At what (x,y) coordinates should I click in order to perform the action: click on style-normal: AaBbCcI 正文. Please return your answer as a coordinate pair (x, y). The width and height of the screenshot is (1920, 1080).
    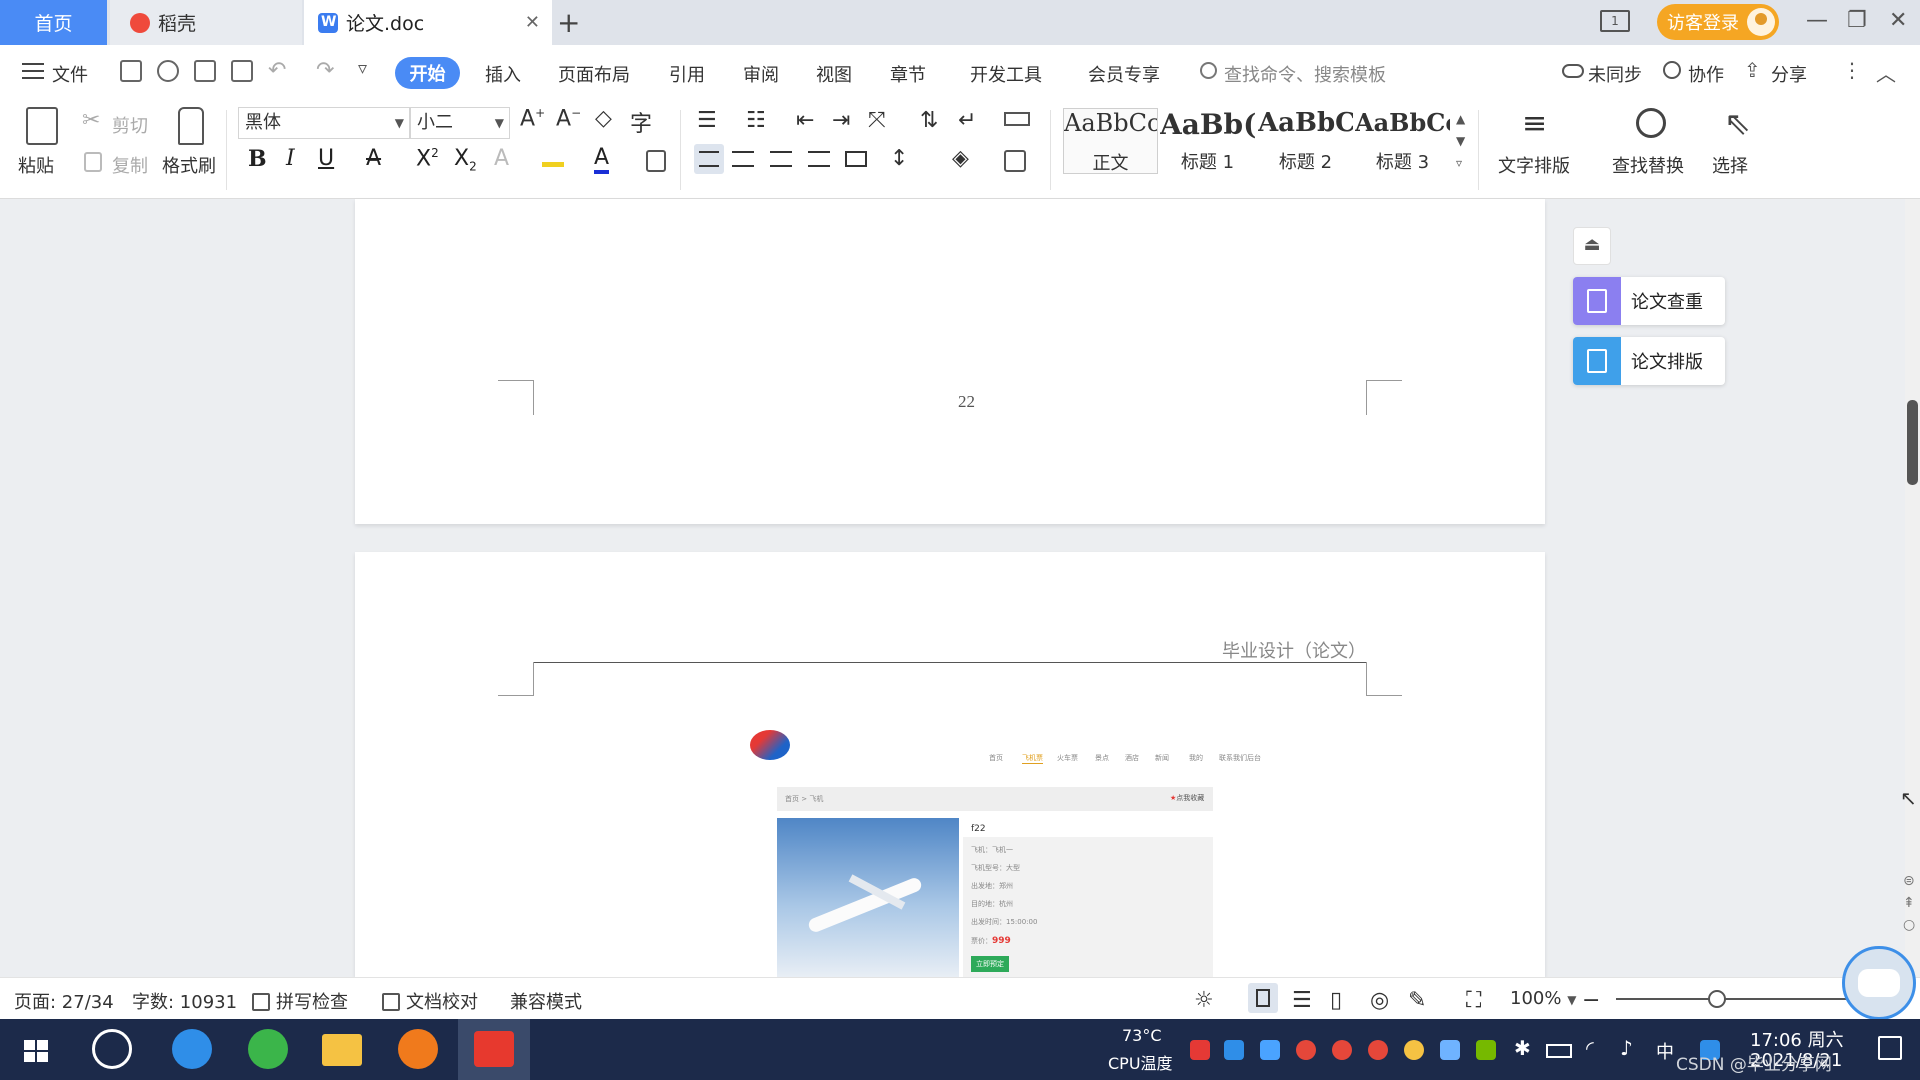
    Looking at the image, I should click on (1110, 141).